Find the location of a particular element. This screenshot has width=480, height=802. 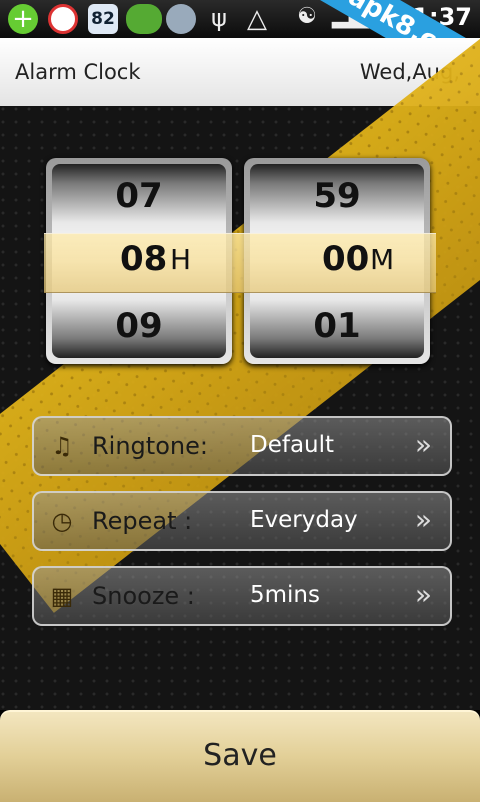

pea-icon is located at coordinates (144, 19).